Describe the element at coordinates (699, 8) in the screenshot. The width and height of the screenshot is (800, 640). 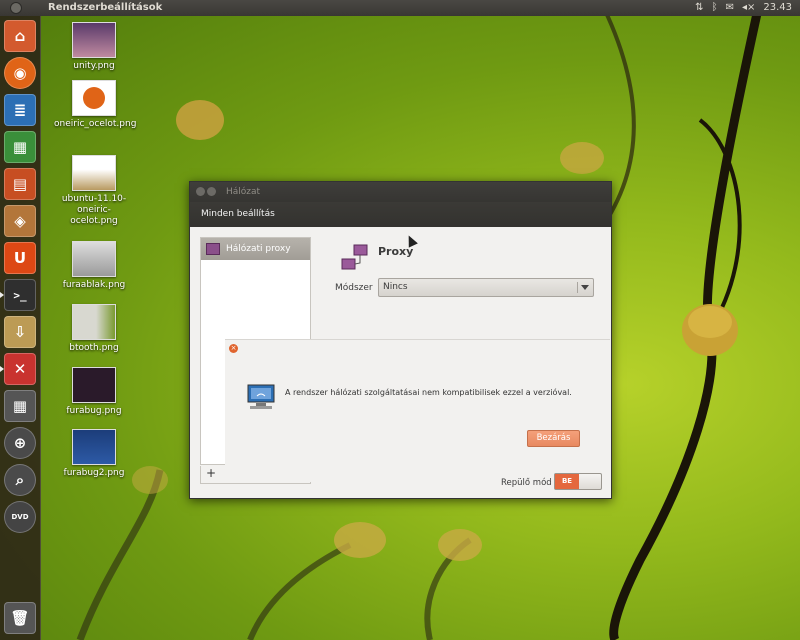
I see `network-icon: ⇅` at that location.